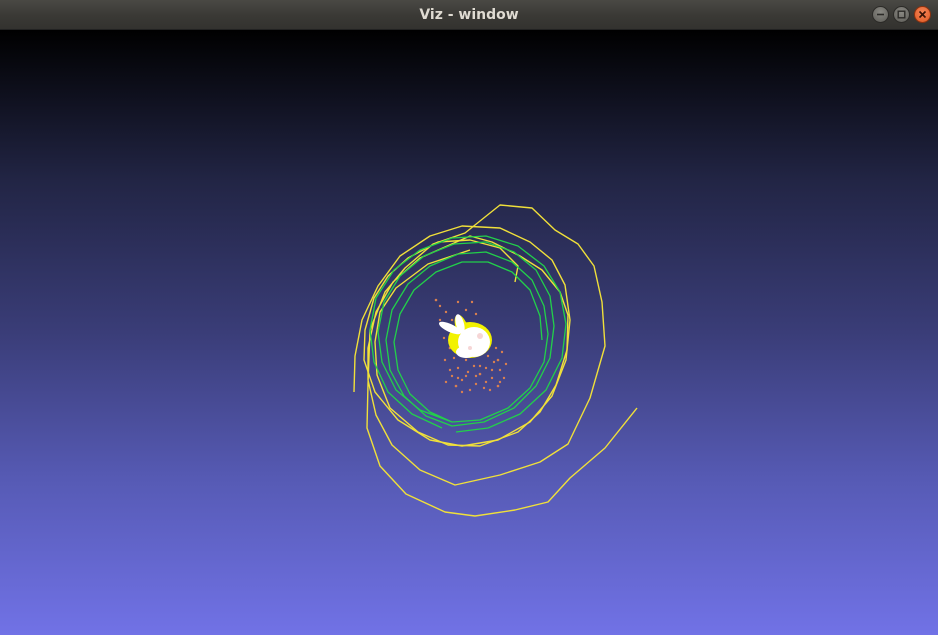 The image size is (938, 635). I want to click on minimize-button, so click(880, 14).